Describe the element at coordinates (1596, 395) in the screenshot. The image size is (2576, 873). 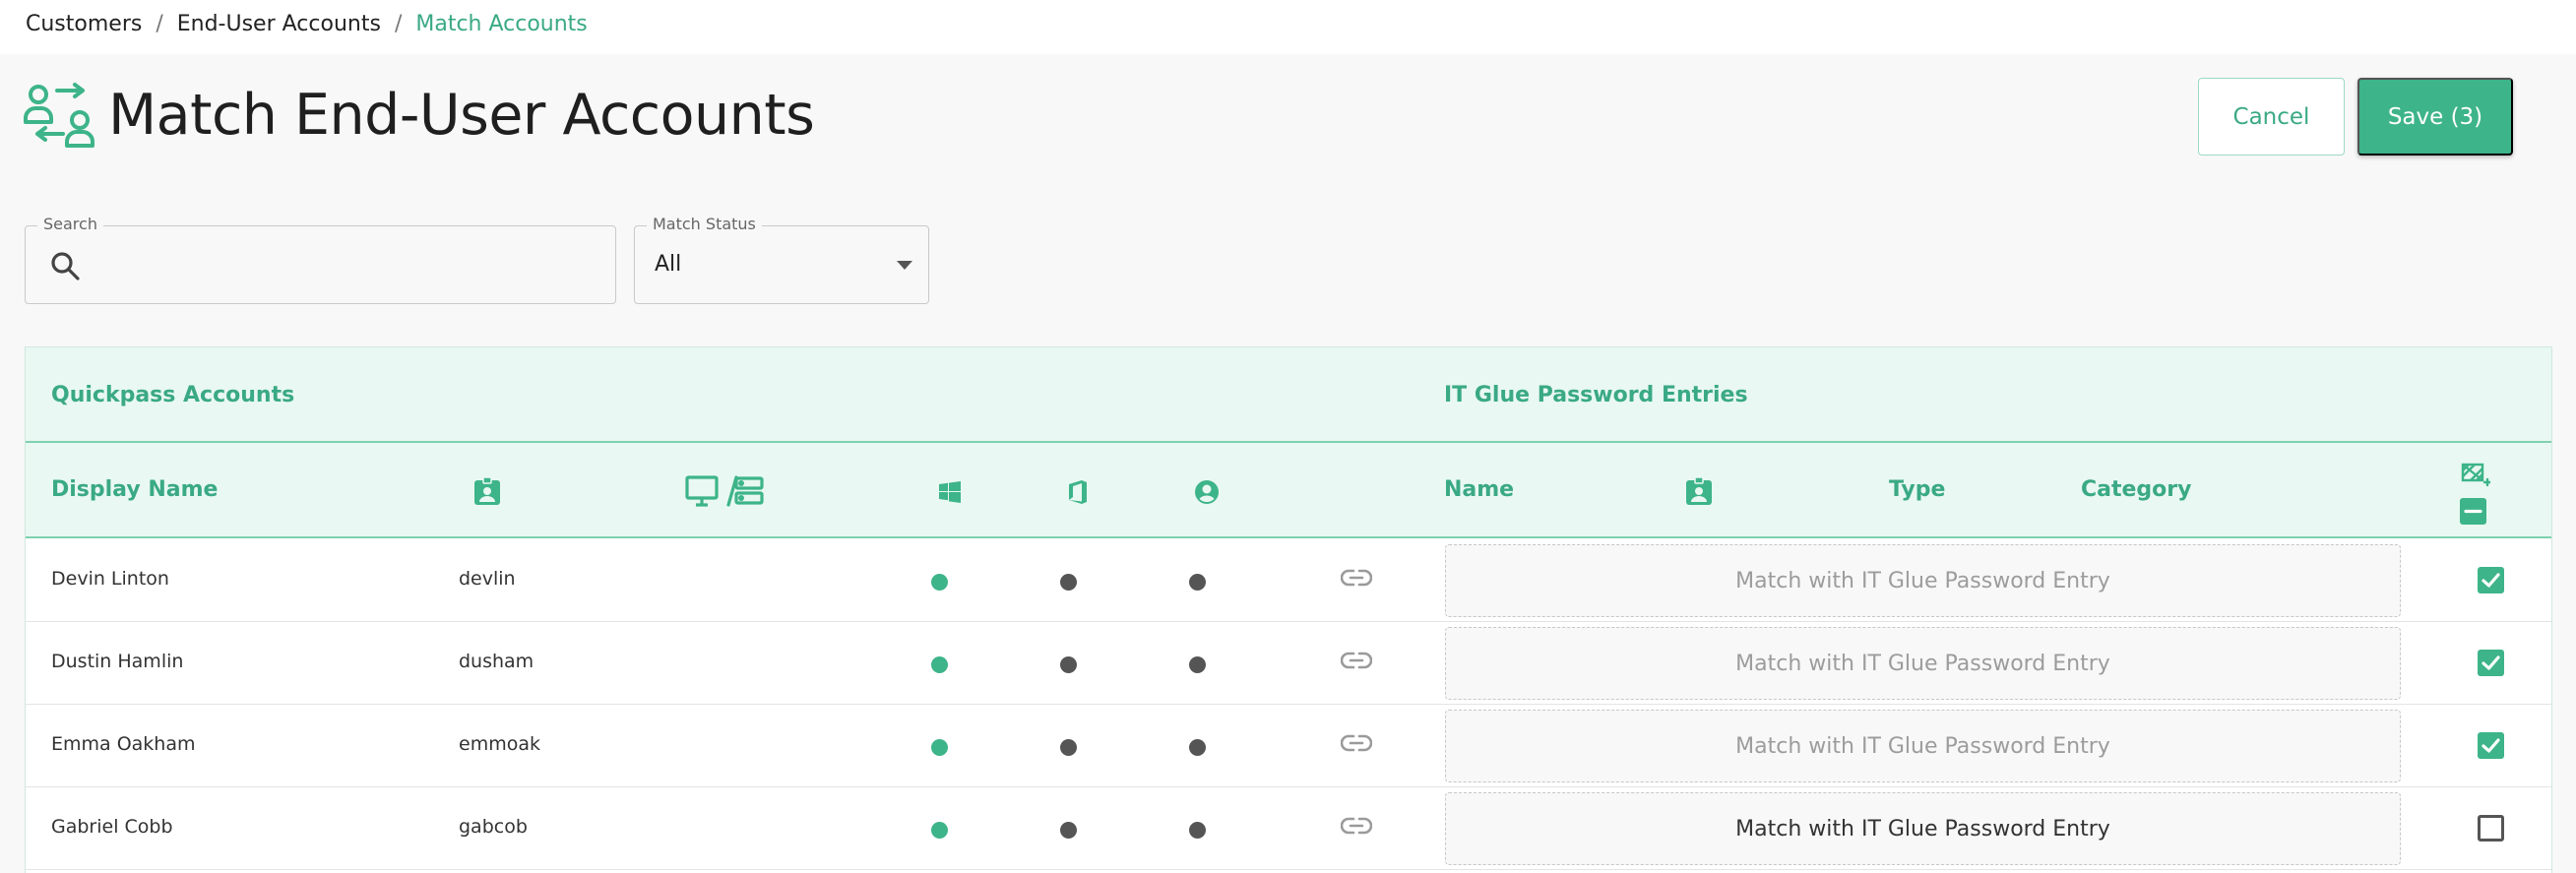
I see `itglue-entries-heading: IT Glue Password Entries` at that location.